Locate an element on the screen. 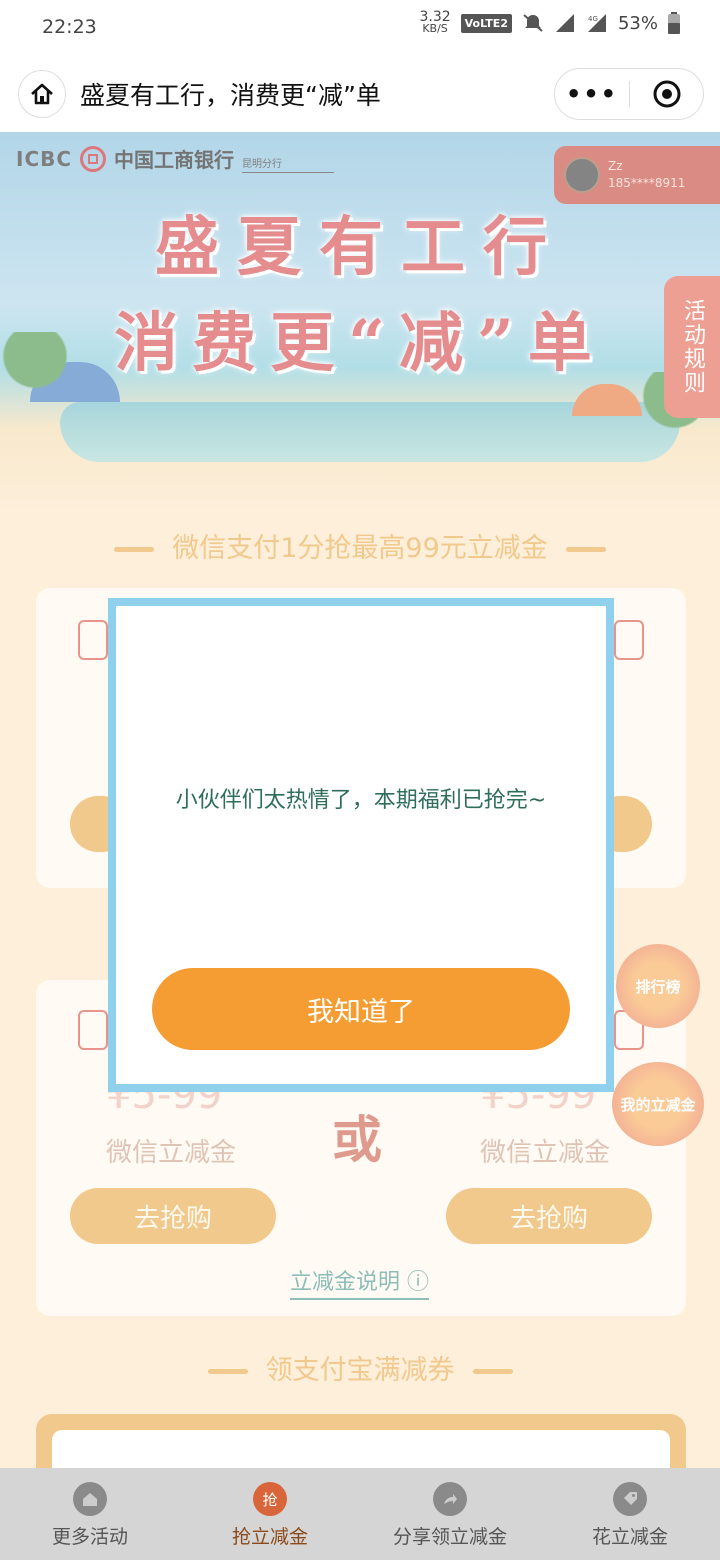 This screenshot has width=720, height=1560. tab-share-cash: 分享领立减金 is located at coordinates (450, 1514).